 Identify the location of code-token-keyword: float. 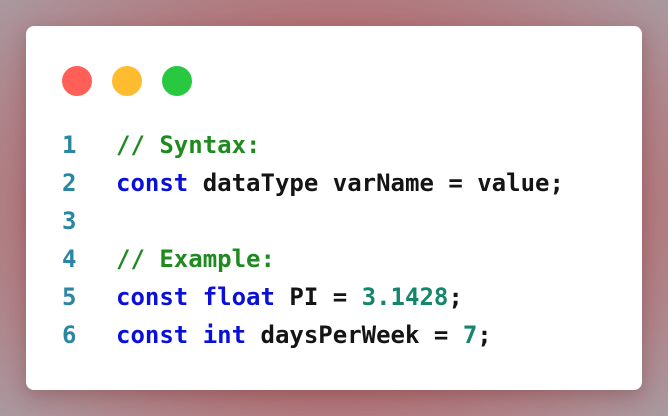
(238, 297).